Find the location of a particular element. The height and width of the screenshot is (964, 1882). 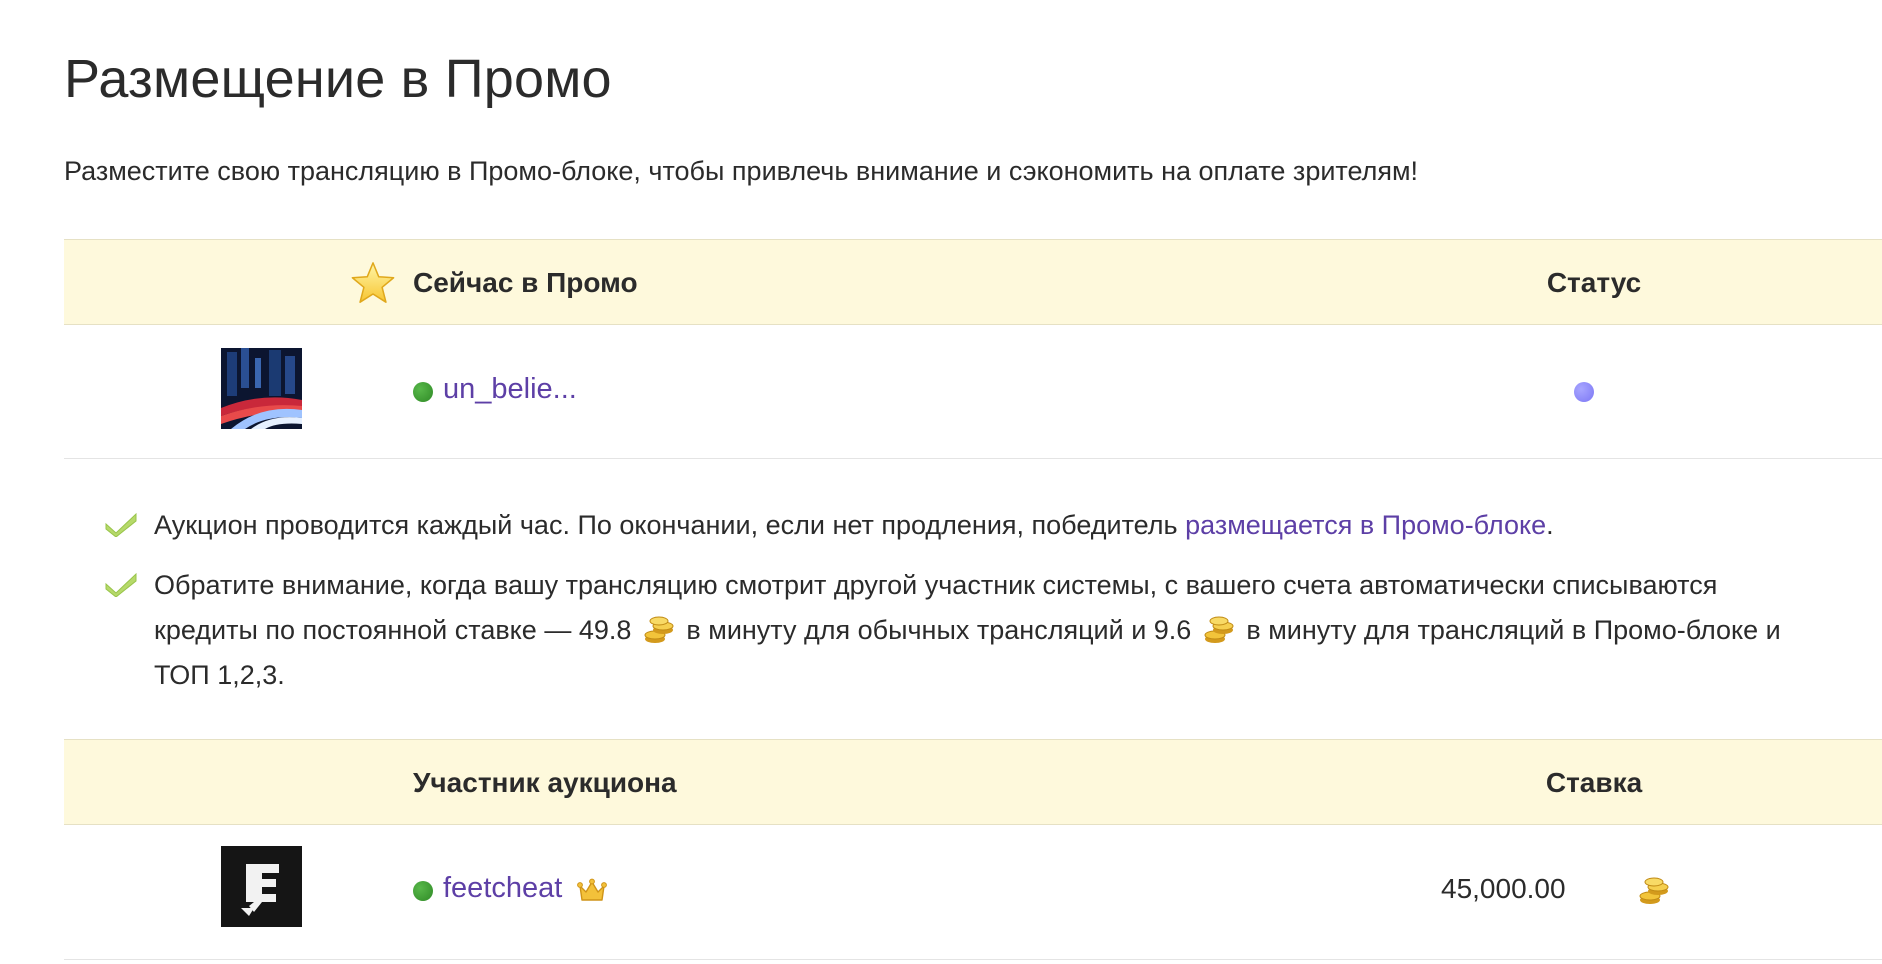

crown-icon is located at coordinates (592, 889).